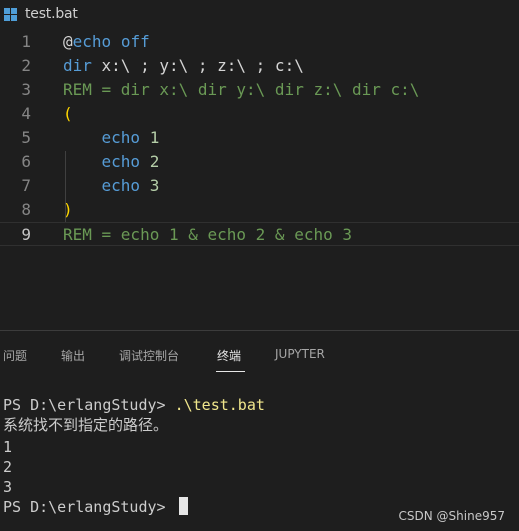  I want to click on editor-tab-bar: test.bat, so click(259, 15).